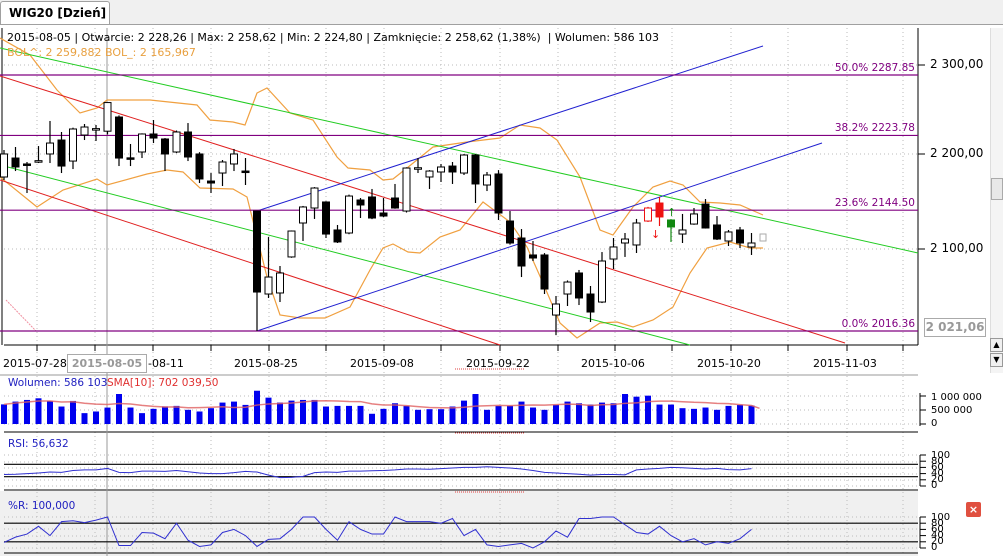  Describe the element at coordinates (845, 363) in the screenshot. I see `date-label: 2015-11-03` at that location.